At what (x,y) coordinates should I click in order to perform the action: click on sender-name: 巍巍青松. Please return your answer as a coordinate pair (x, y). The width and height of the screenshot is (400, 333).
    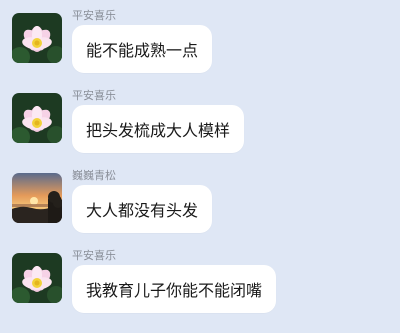
    Looking at the image, I should click on (94, 175).